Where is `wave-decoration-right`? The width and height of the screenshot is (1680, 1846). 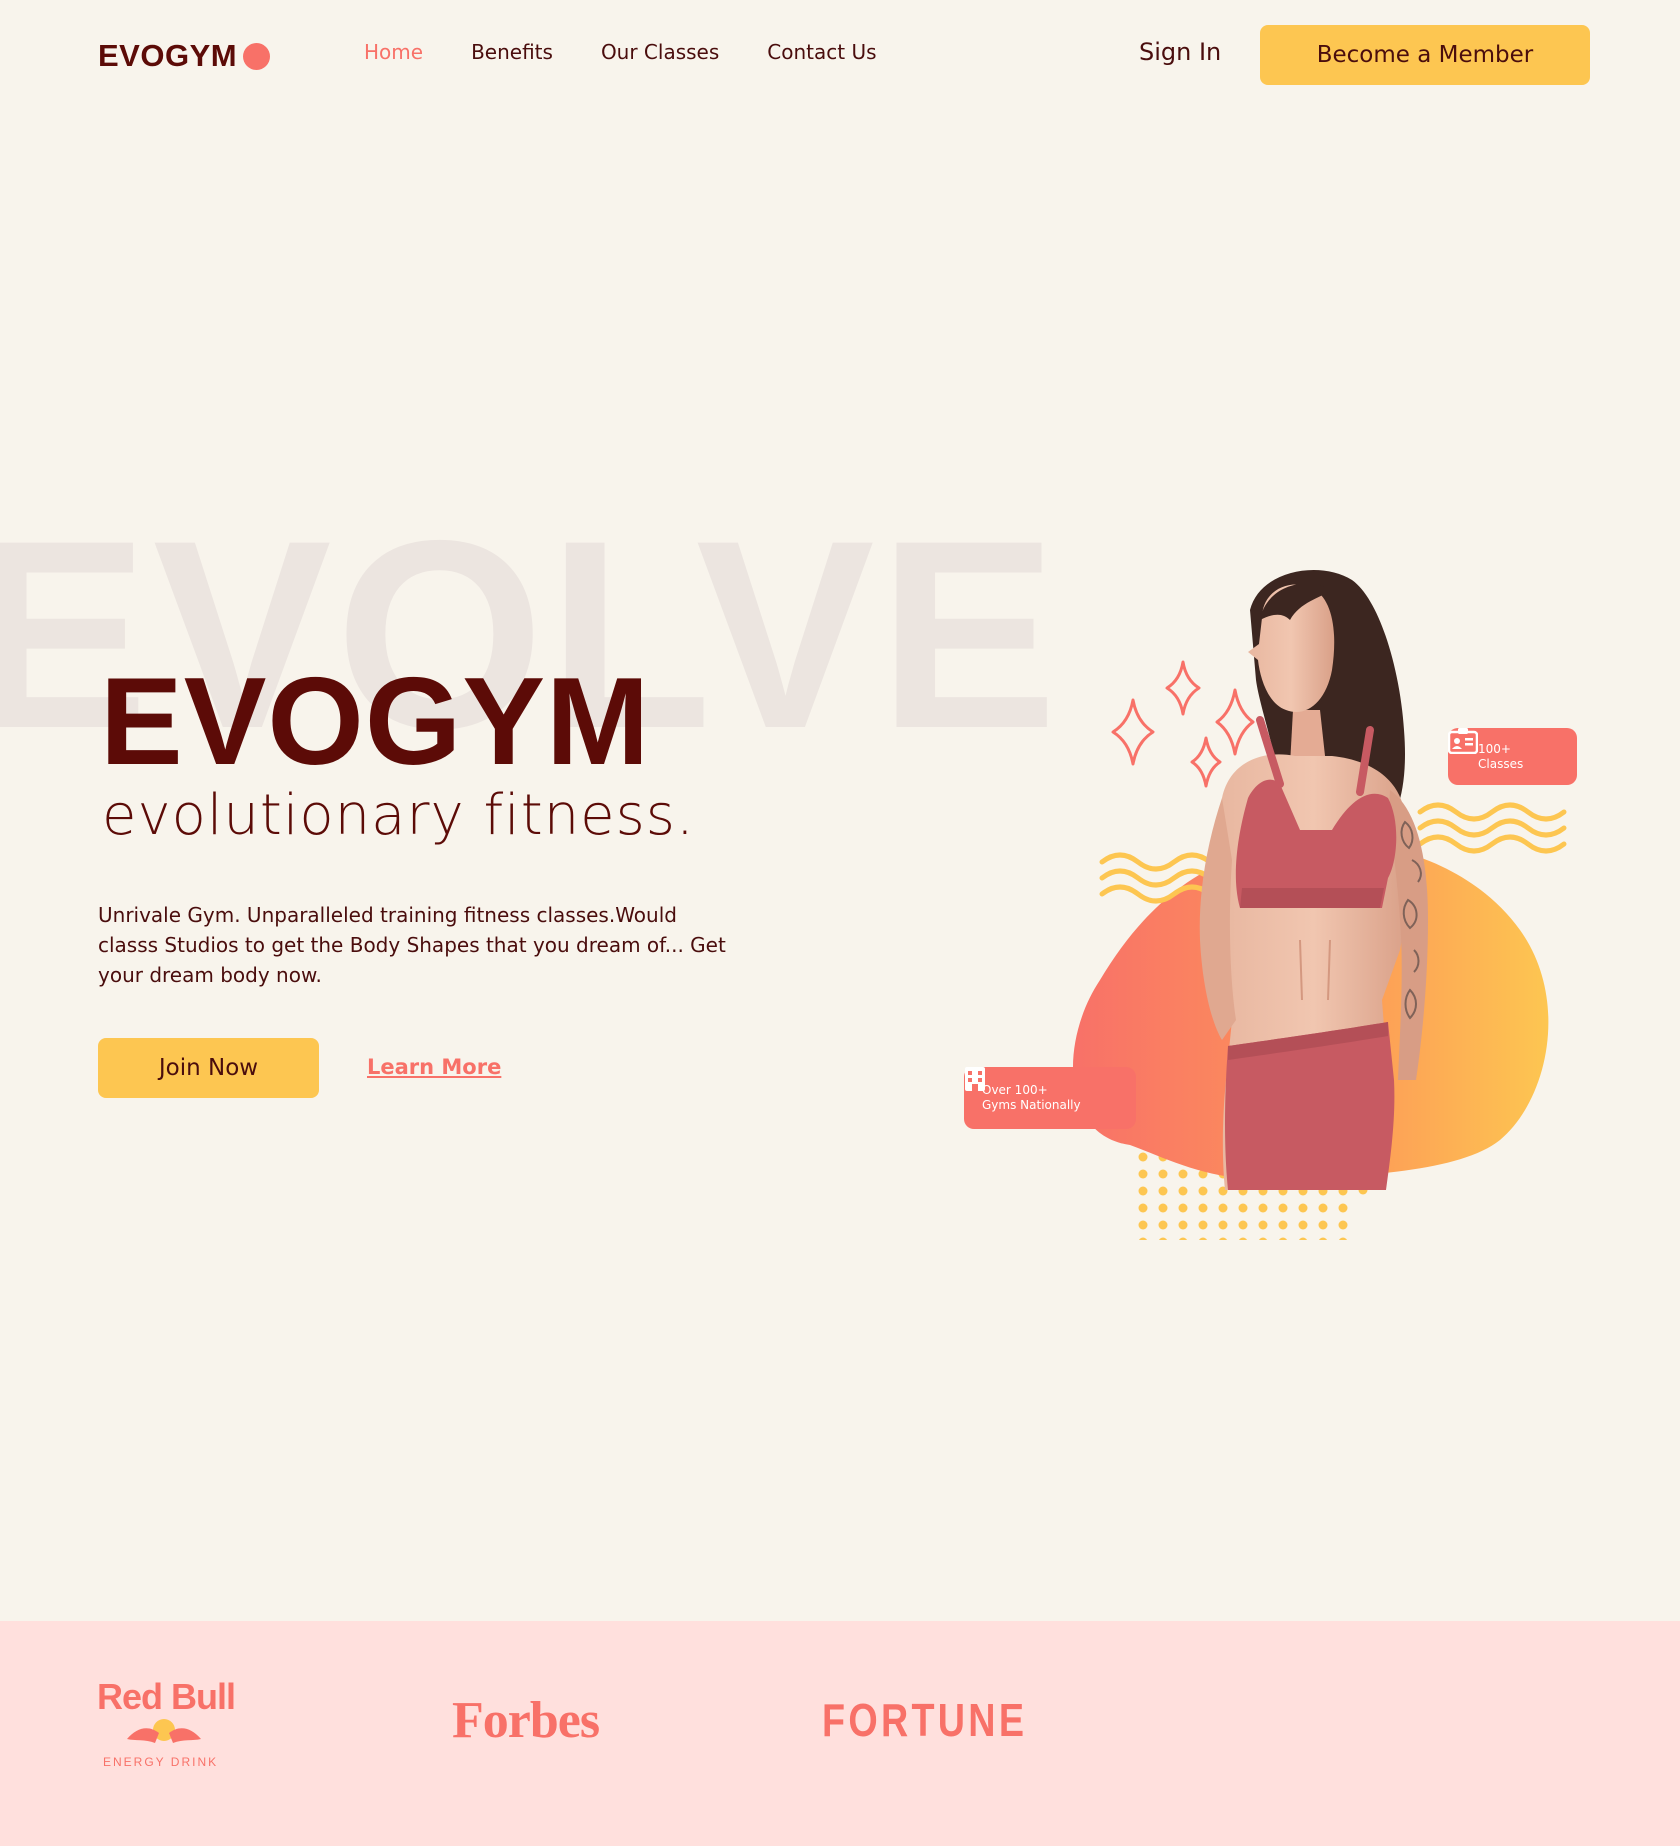 wave-decoration-right is located at coordinates (1492, 828).